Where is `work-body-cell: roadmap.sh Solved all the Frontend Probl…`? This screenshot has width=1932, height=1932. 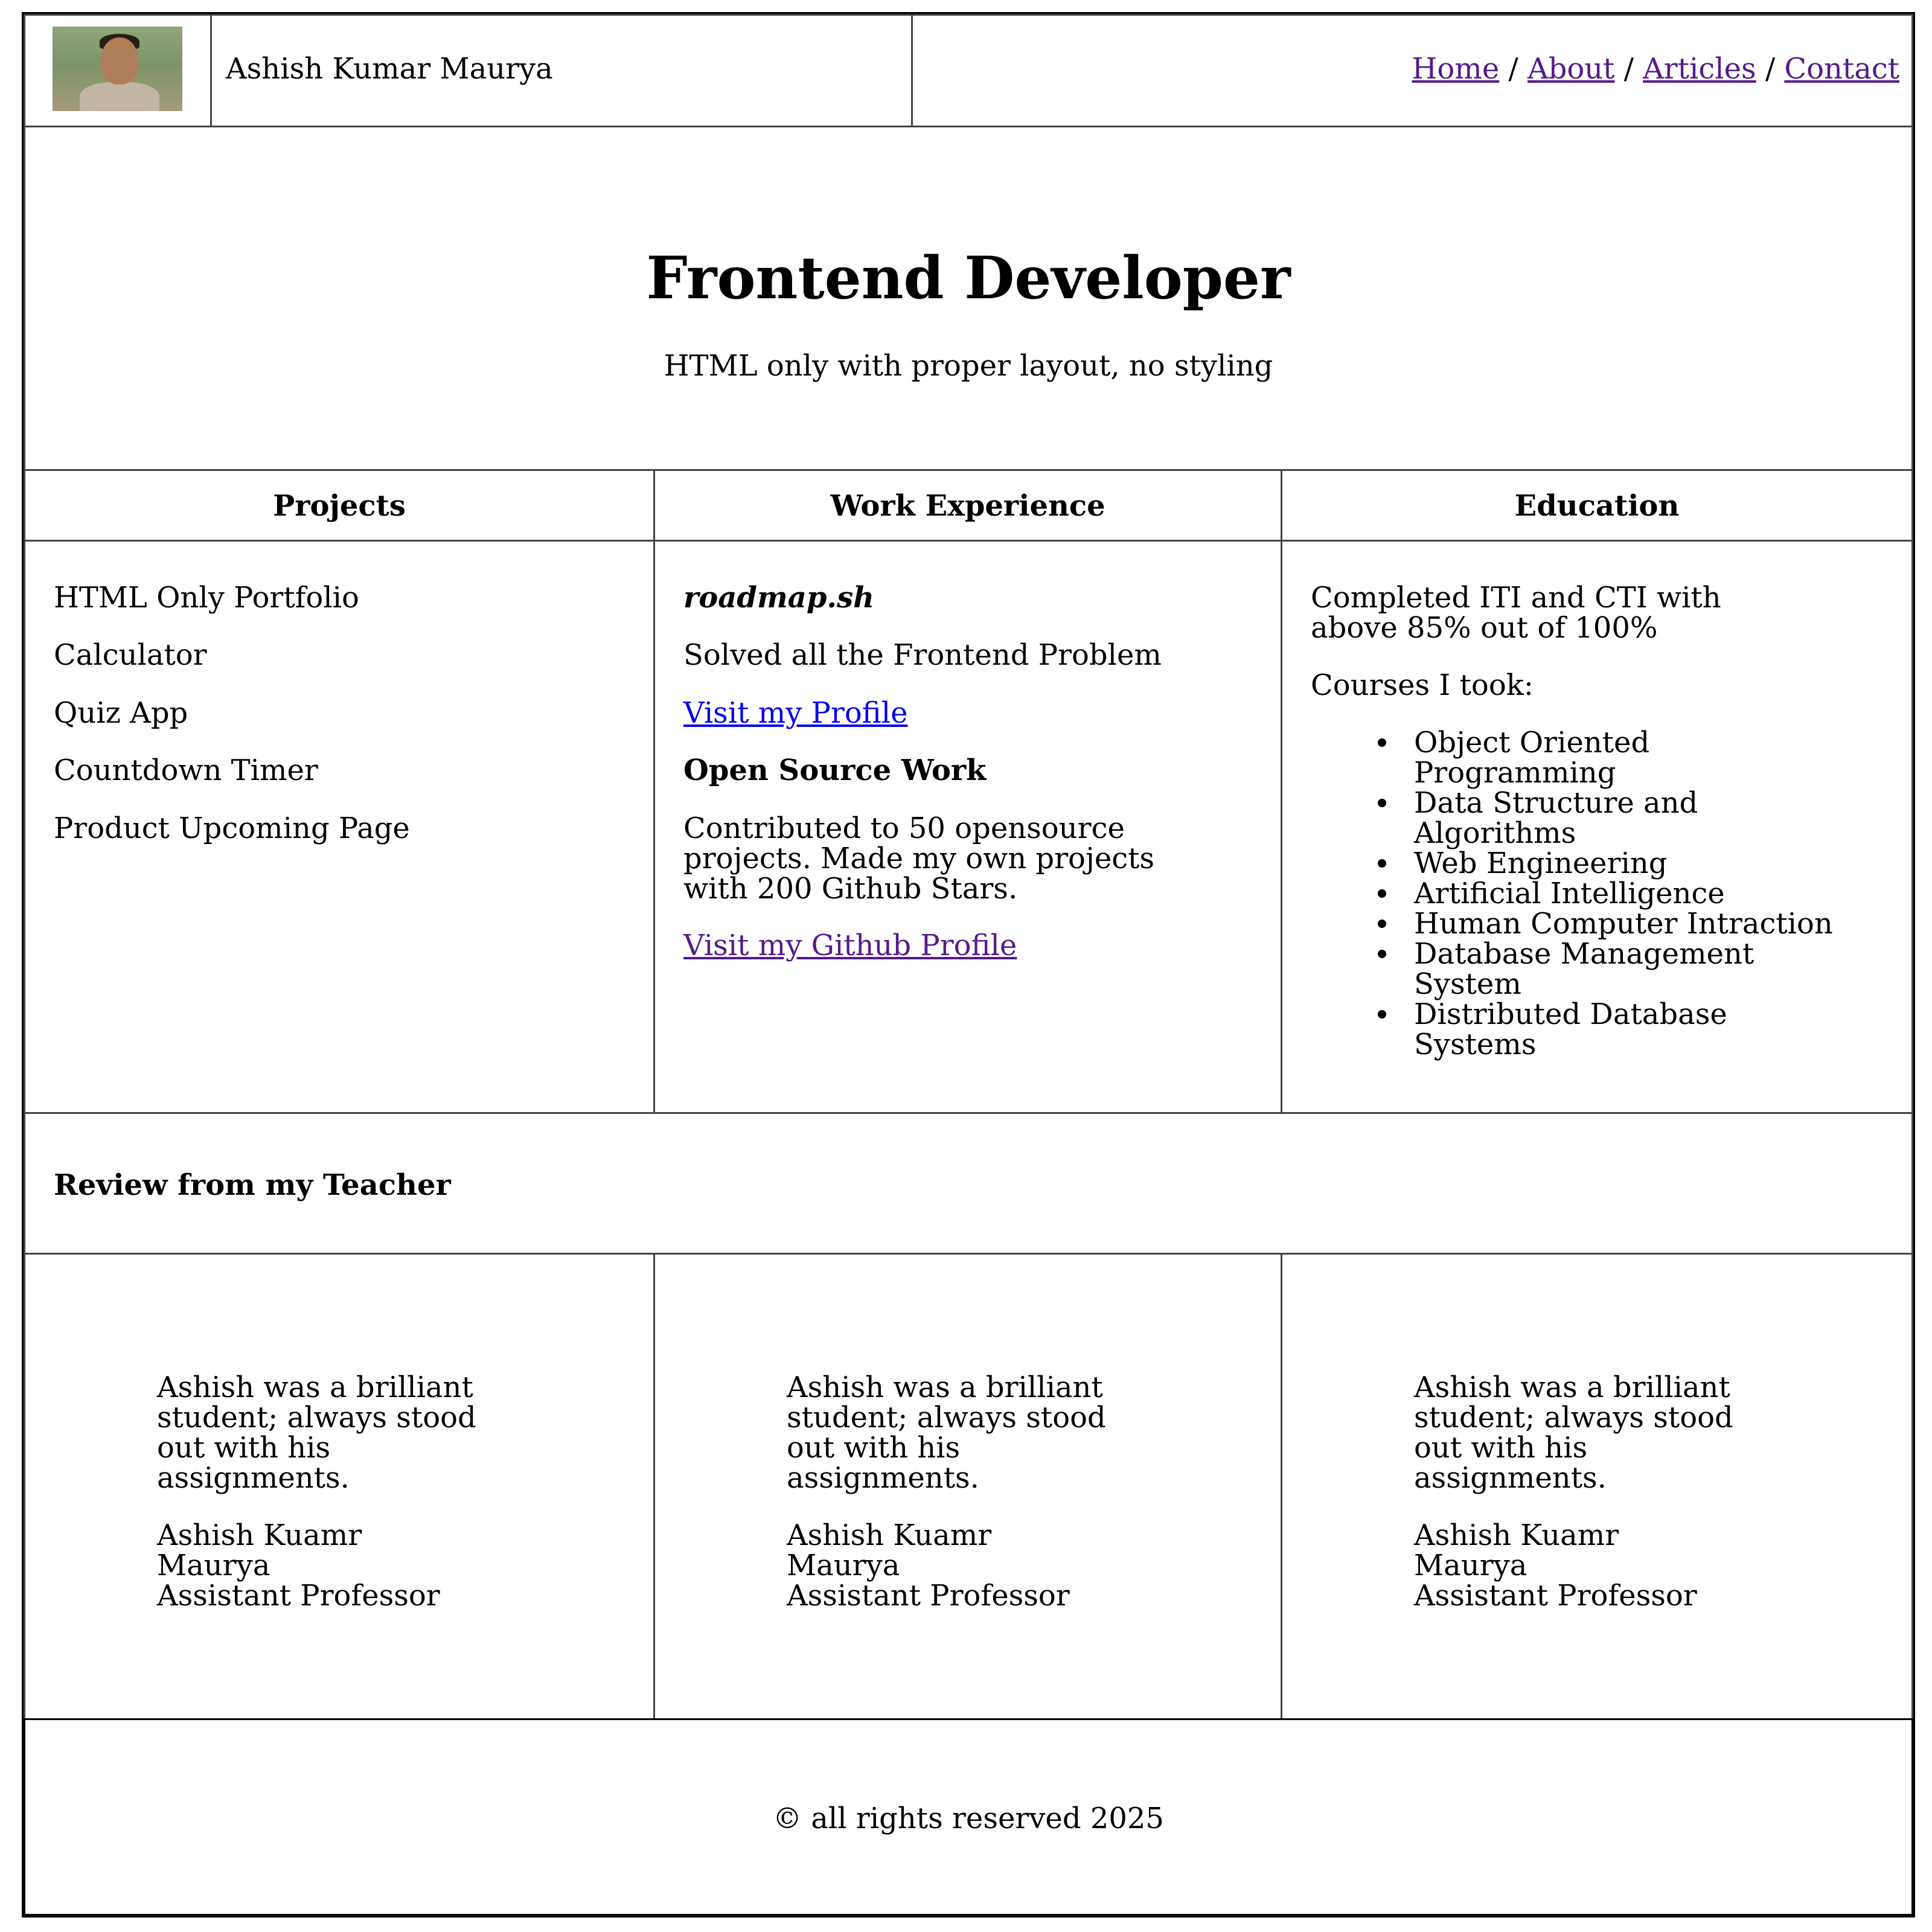
work-body-cell: roadmap.sh Solved all the Frontend Probl… is located at coordinates (967, 827).